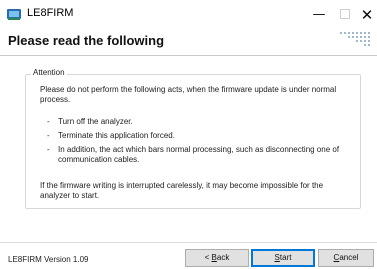 The width and height of the screenshot is (377, 269). I want to click on header-divider, so click(188, 55).